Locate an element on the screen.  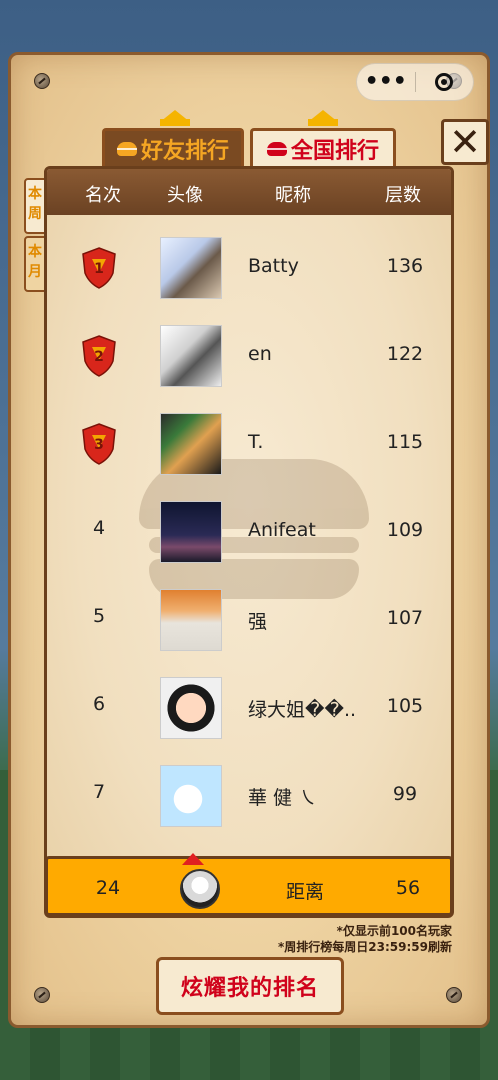
my-distance-label: 距离 is located at coordinates (305, 892).